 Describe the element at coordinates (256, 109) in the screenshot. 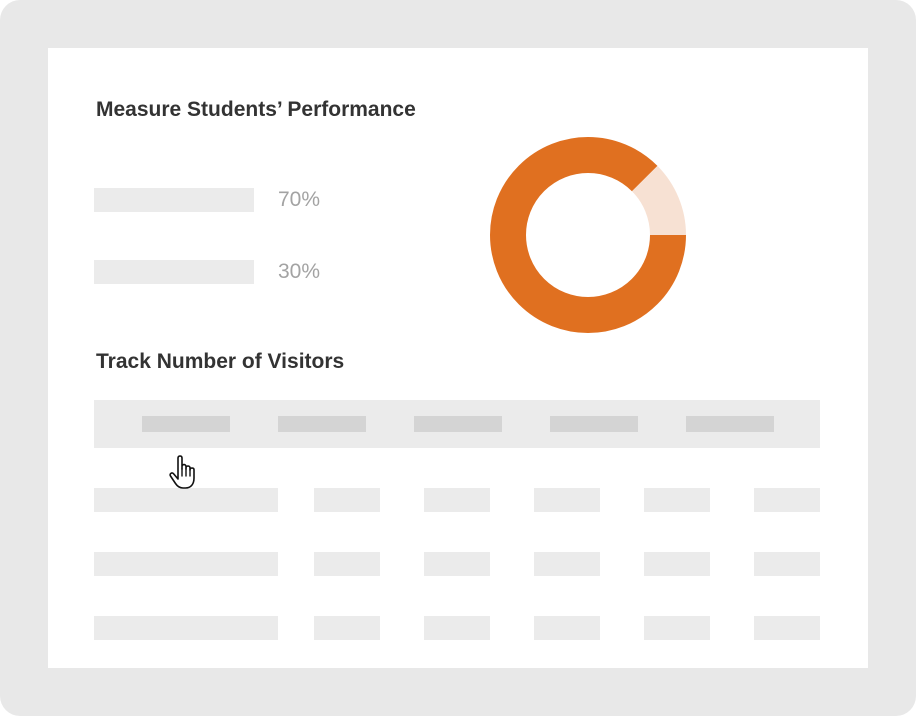

I see `performance-title: Measure Students’ Performance` at that location.